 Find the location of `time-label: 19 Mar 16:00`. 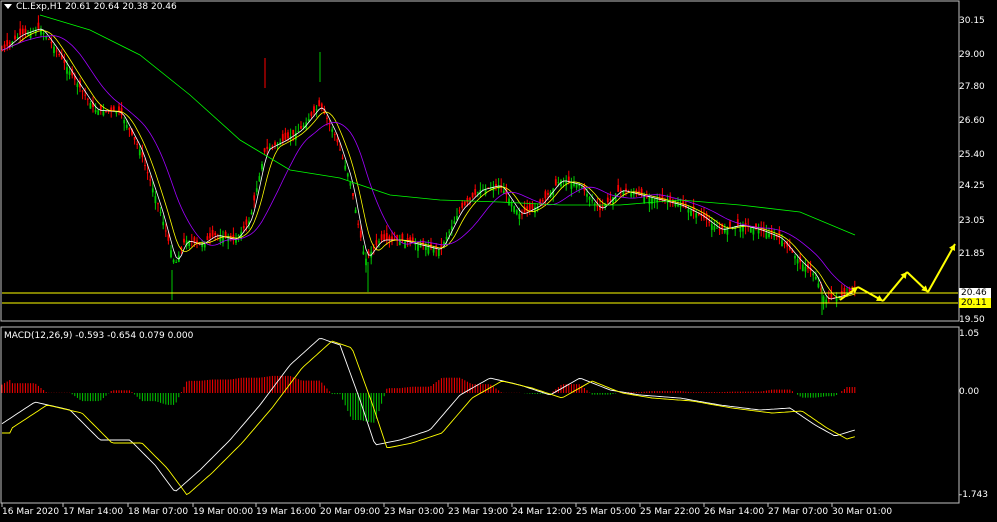

time-label: 19 Mar 16:00 is located at coordinates (286, 512).